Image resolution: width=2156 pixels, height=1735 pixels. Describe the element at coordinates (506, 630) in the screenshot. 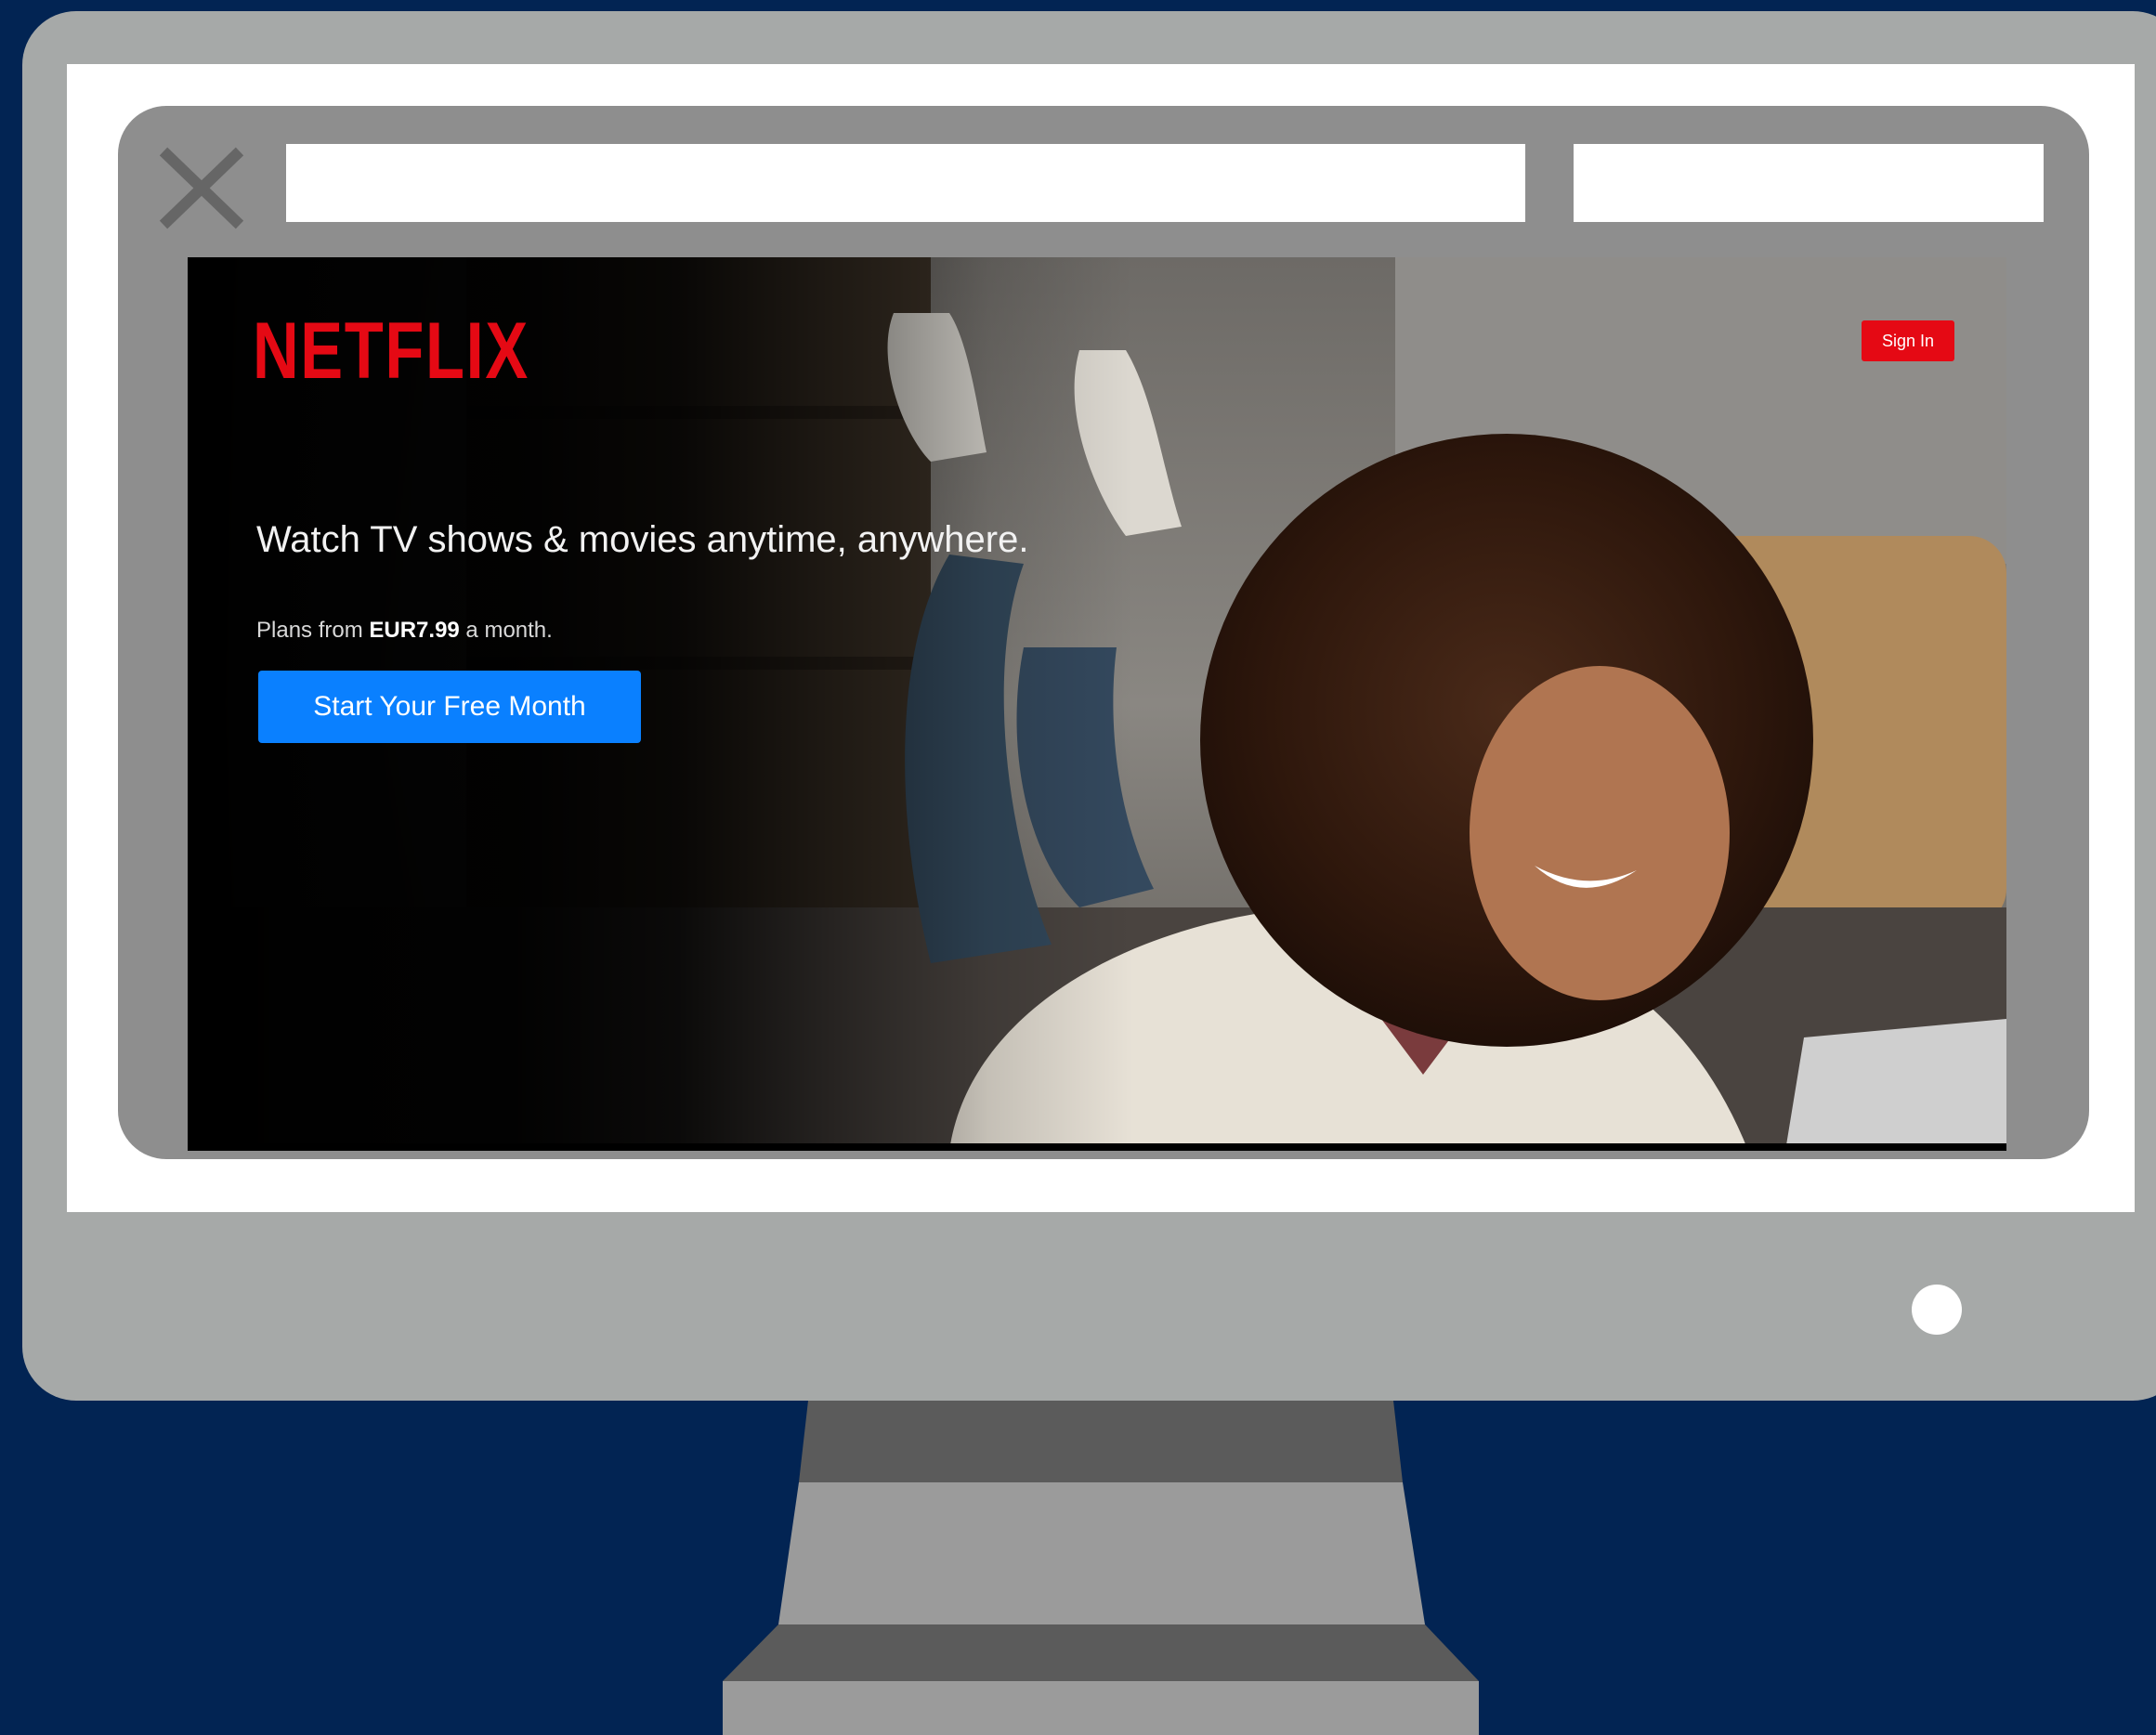

I see `plans-suffix: a month.` at that location.